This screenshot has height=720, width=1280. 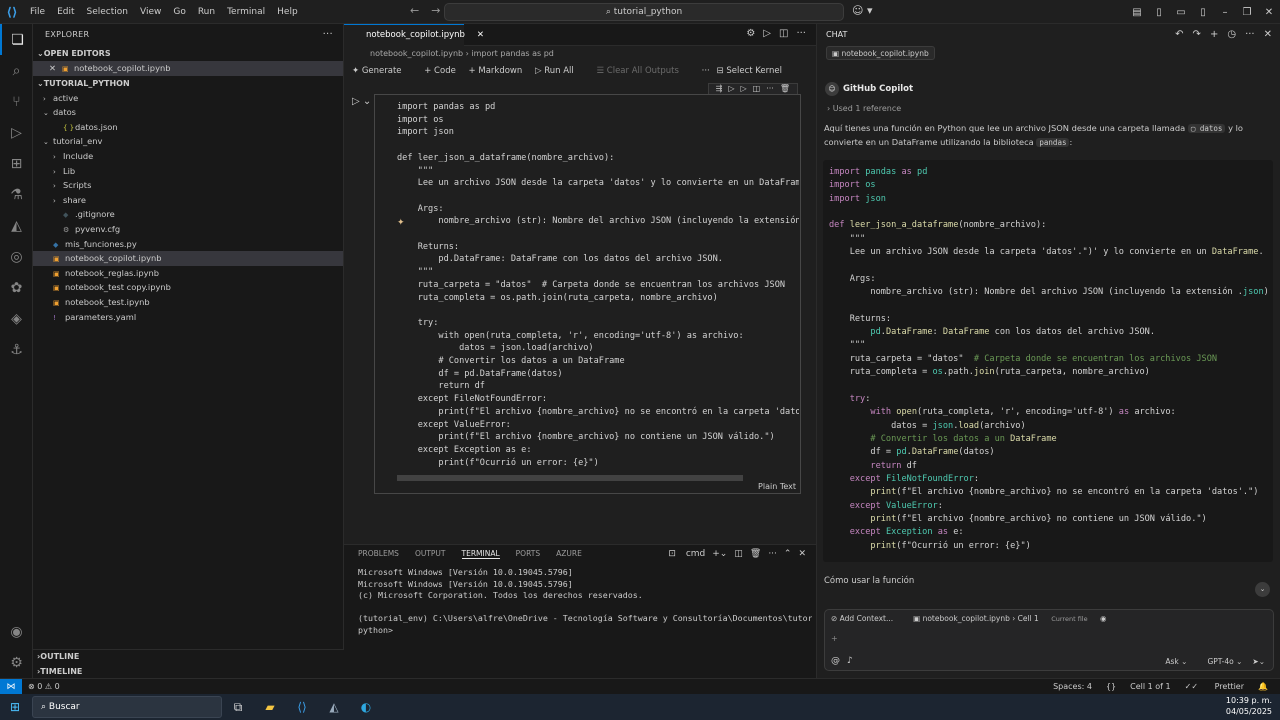 I want to click on input-cursor: +, so click(x=834, y=638).